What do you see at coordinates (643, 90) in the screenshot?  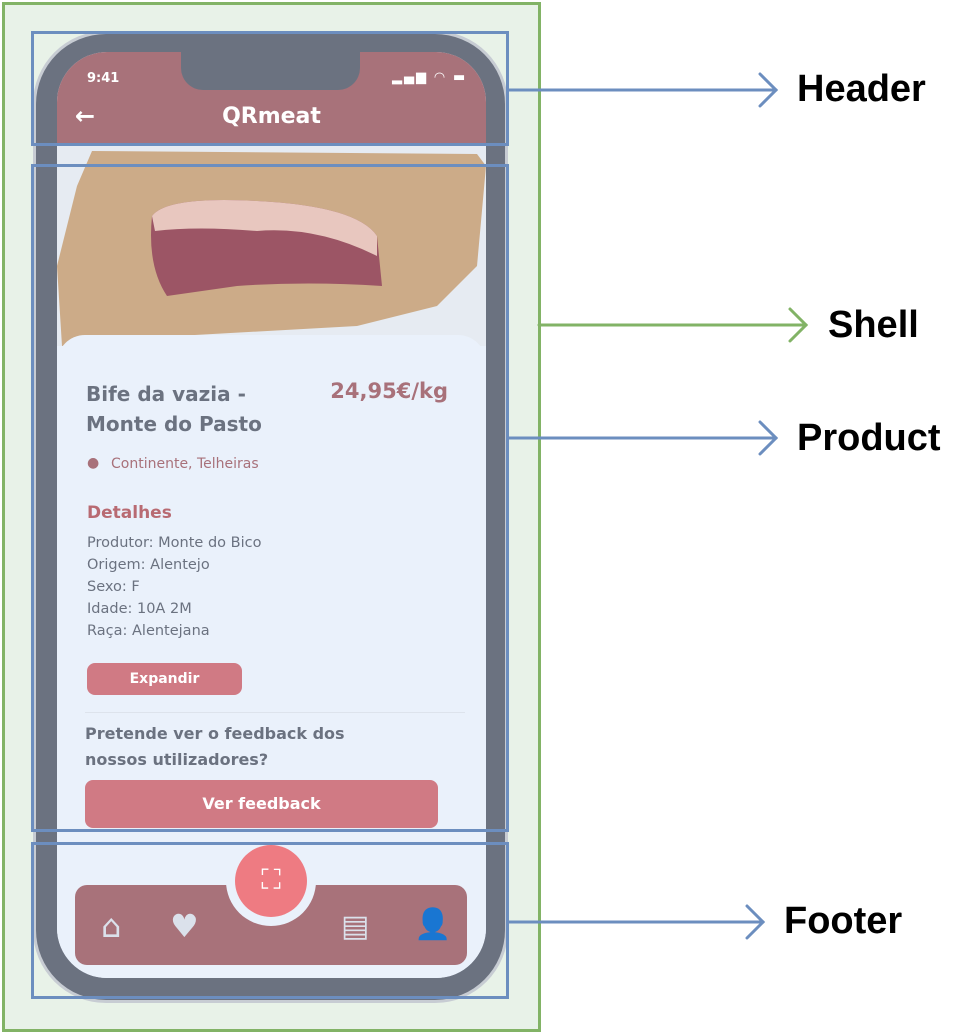 I see `header-arrow` at bounding box center [643, 90].